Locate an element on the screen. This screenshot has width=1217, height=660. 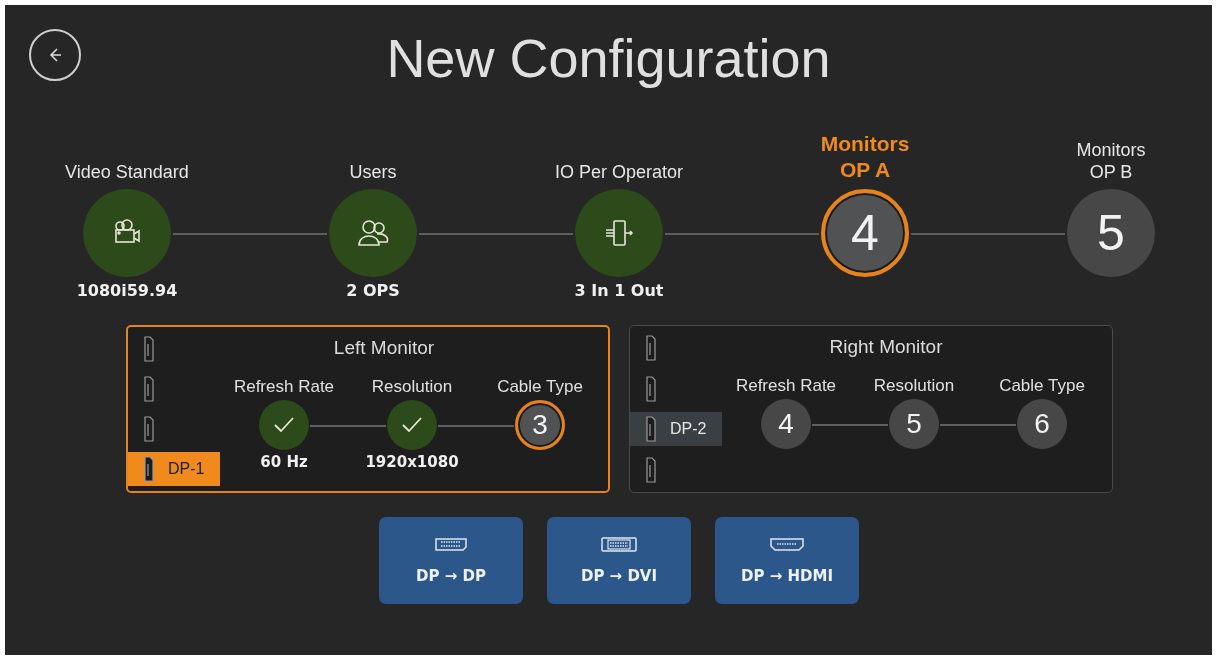
step-label: Monitors OP B is located at coordinates (1111, 161).